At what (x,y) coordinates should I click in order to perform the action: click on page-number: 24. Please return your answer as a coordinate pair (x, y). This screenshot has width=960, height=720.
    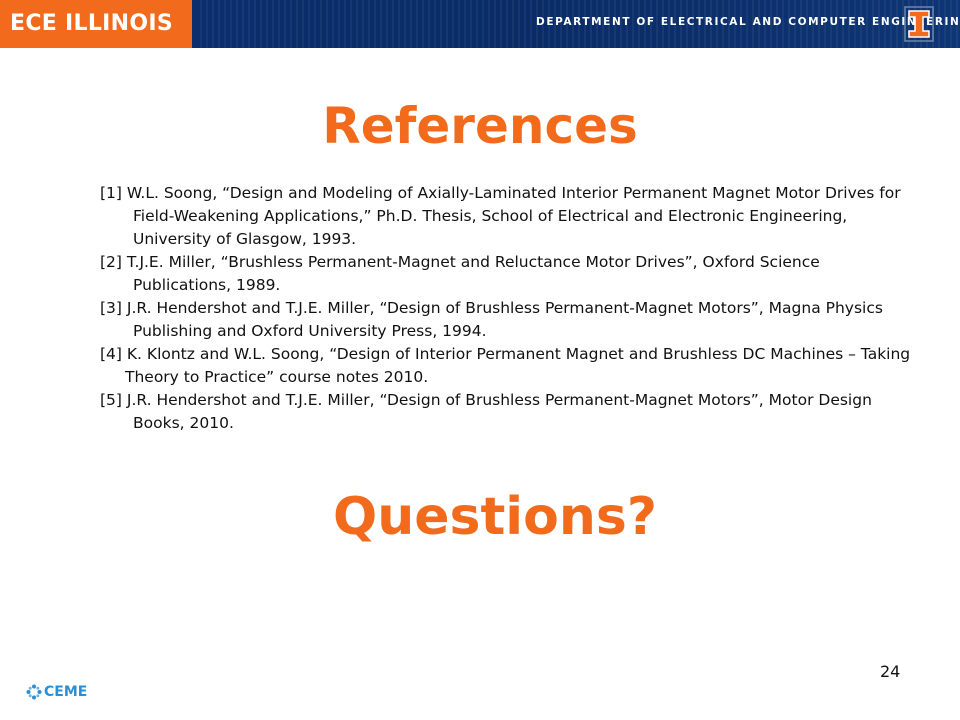
    Looking at the image, I should click on (890, 671).